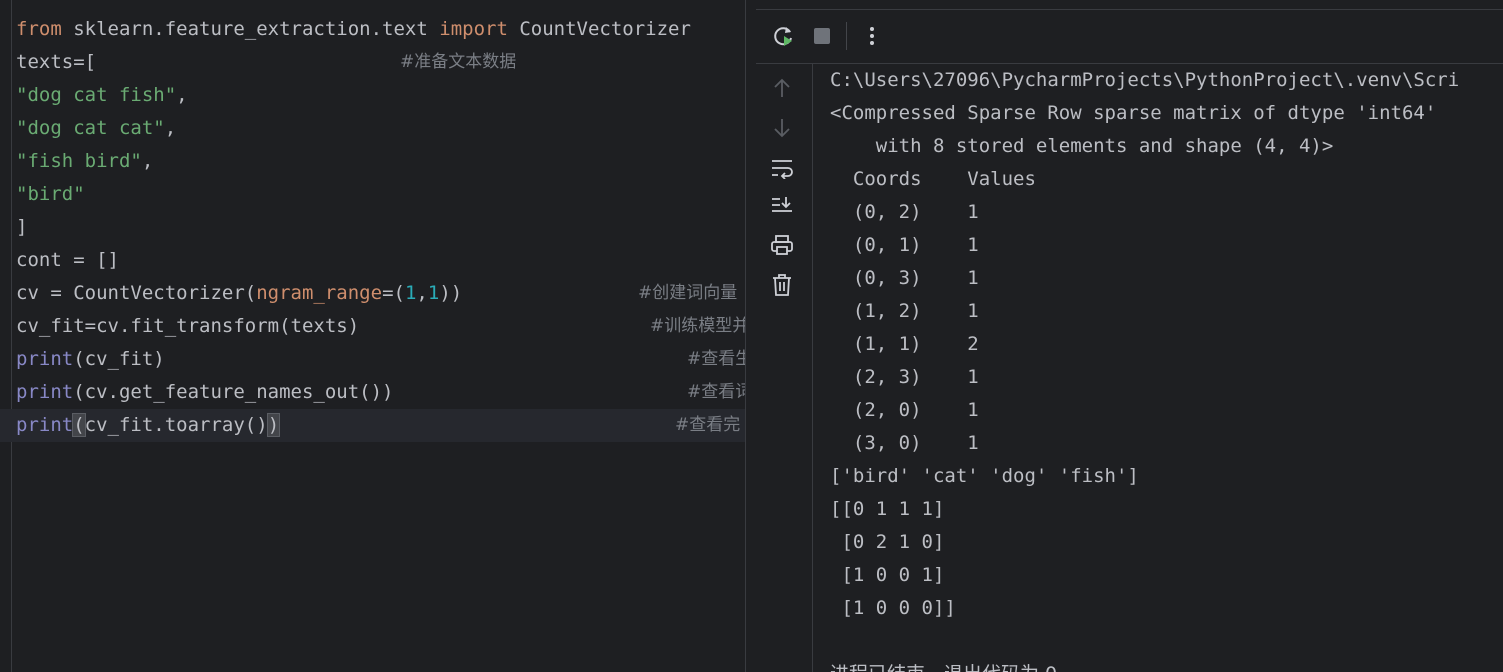  What do you see at coordinates (943, 665) in the screenshot?
I see `process-exit-message: 进程已结束，退出代码为 0` at bounding box center [943, 665].